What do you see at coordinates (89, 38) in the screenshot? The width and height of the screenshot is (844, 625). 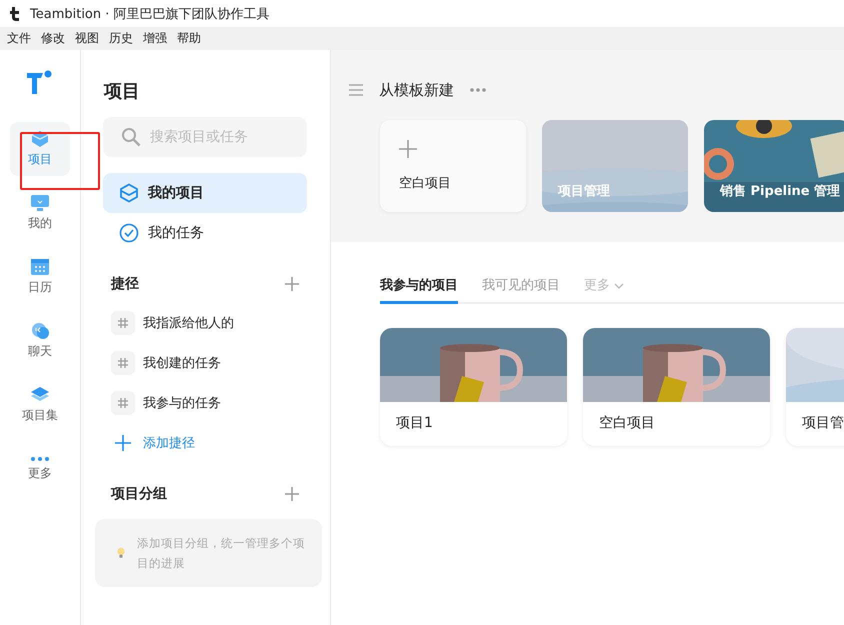 I see `menu-item: 视图` at bounding box center [89, 38].